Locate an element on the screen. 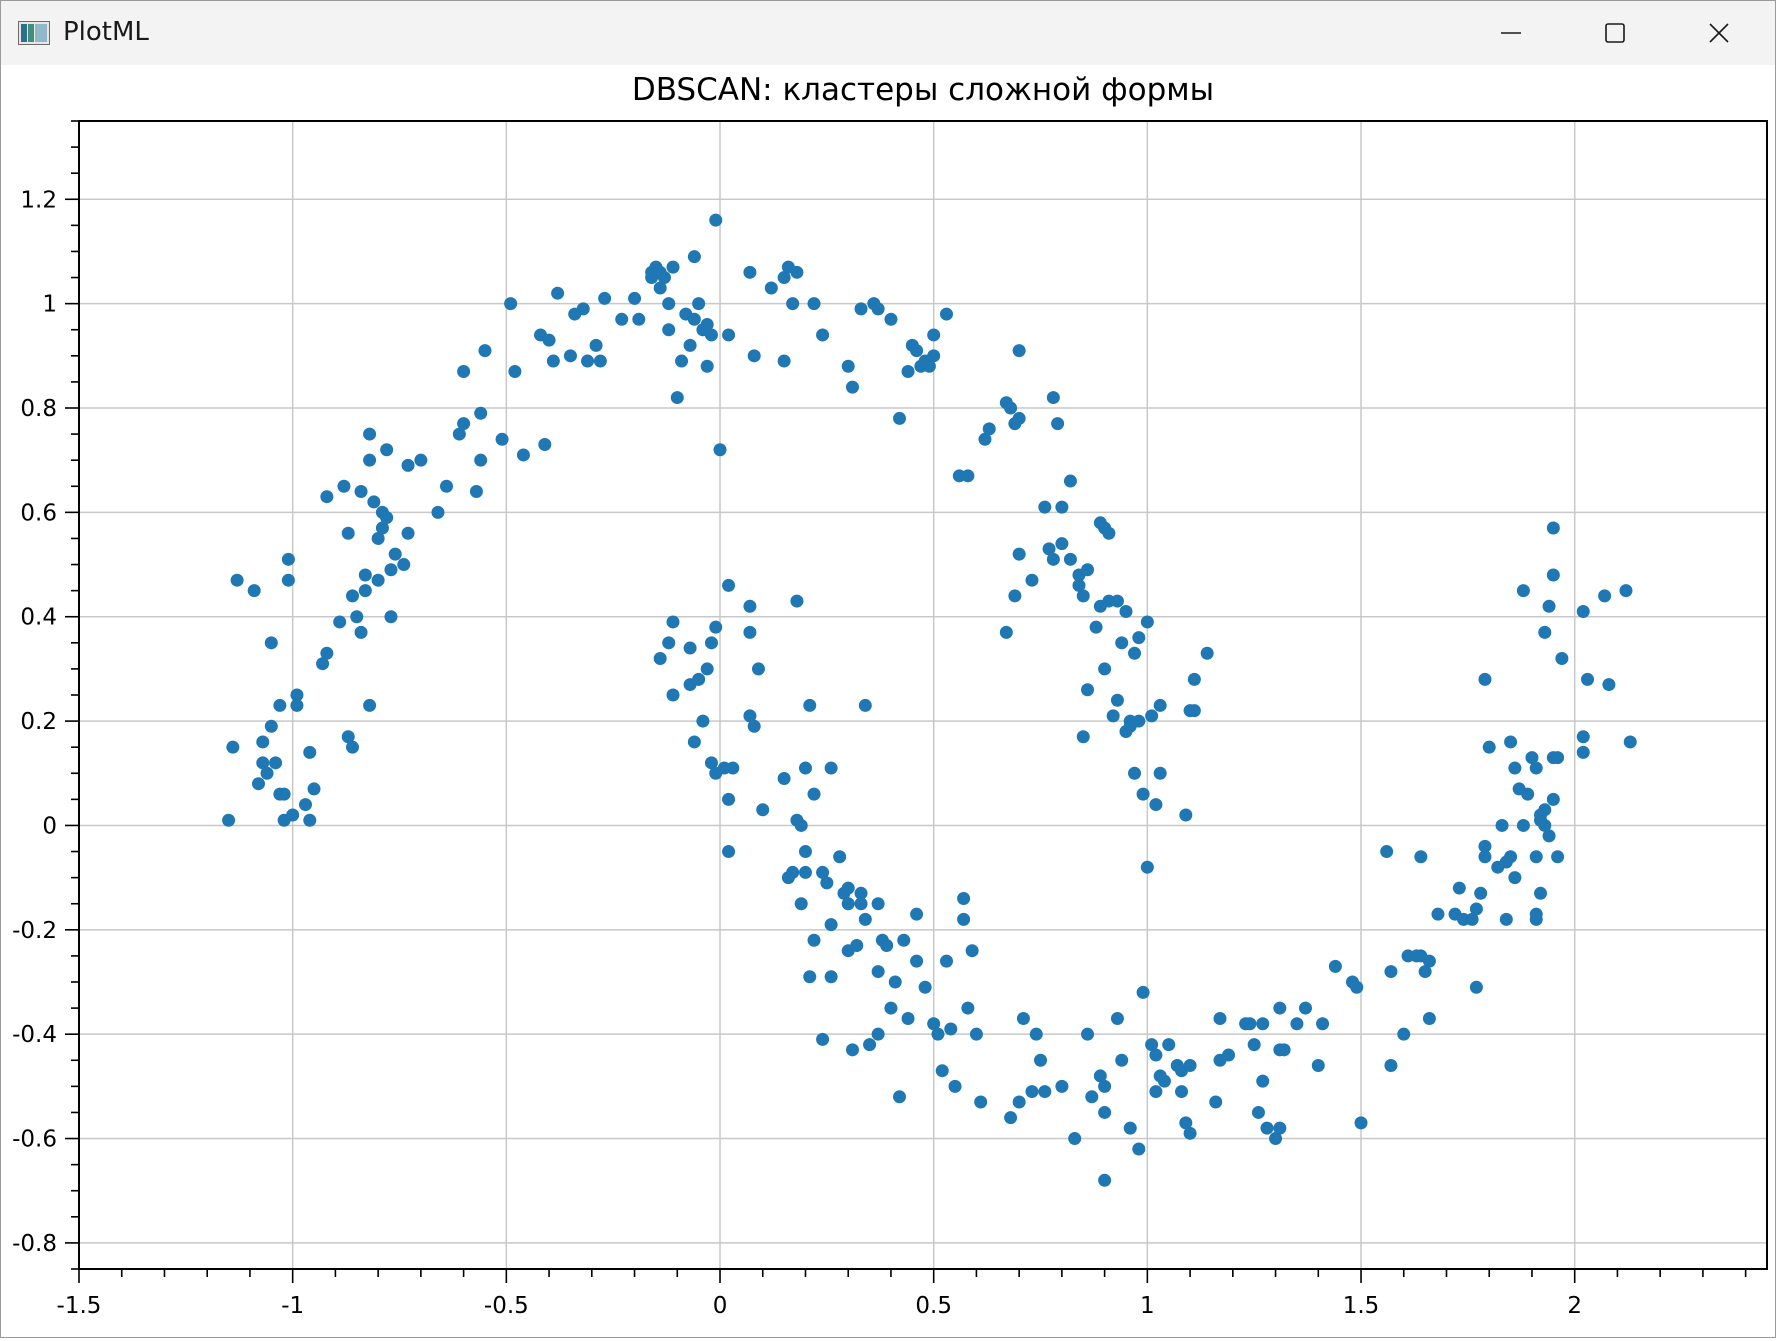 The height and width of the screenshot is (1341, 1776). minimize-button is located at coordinates (1511, 33).